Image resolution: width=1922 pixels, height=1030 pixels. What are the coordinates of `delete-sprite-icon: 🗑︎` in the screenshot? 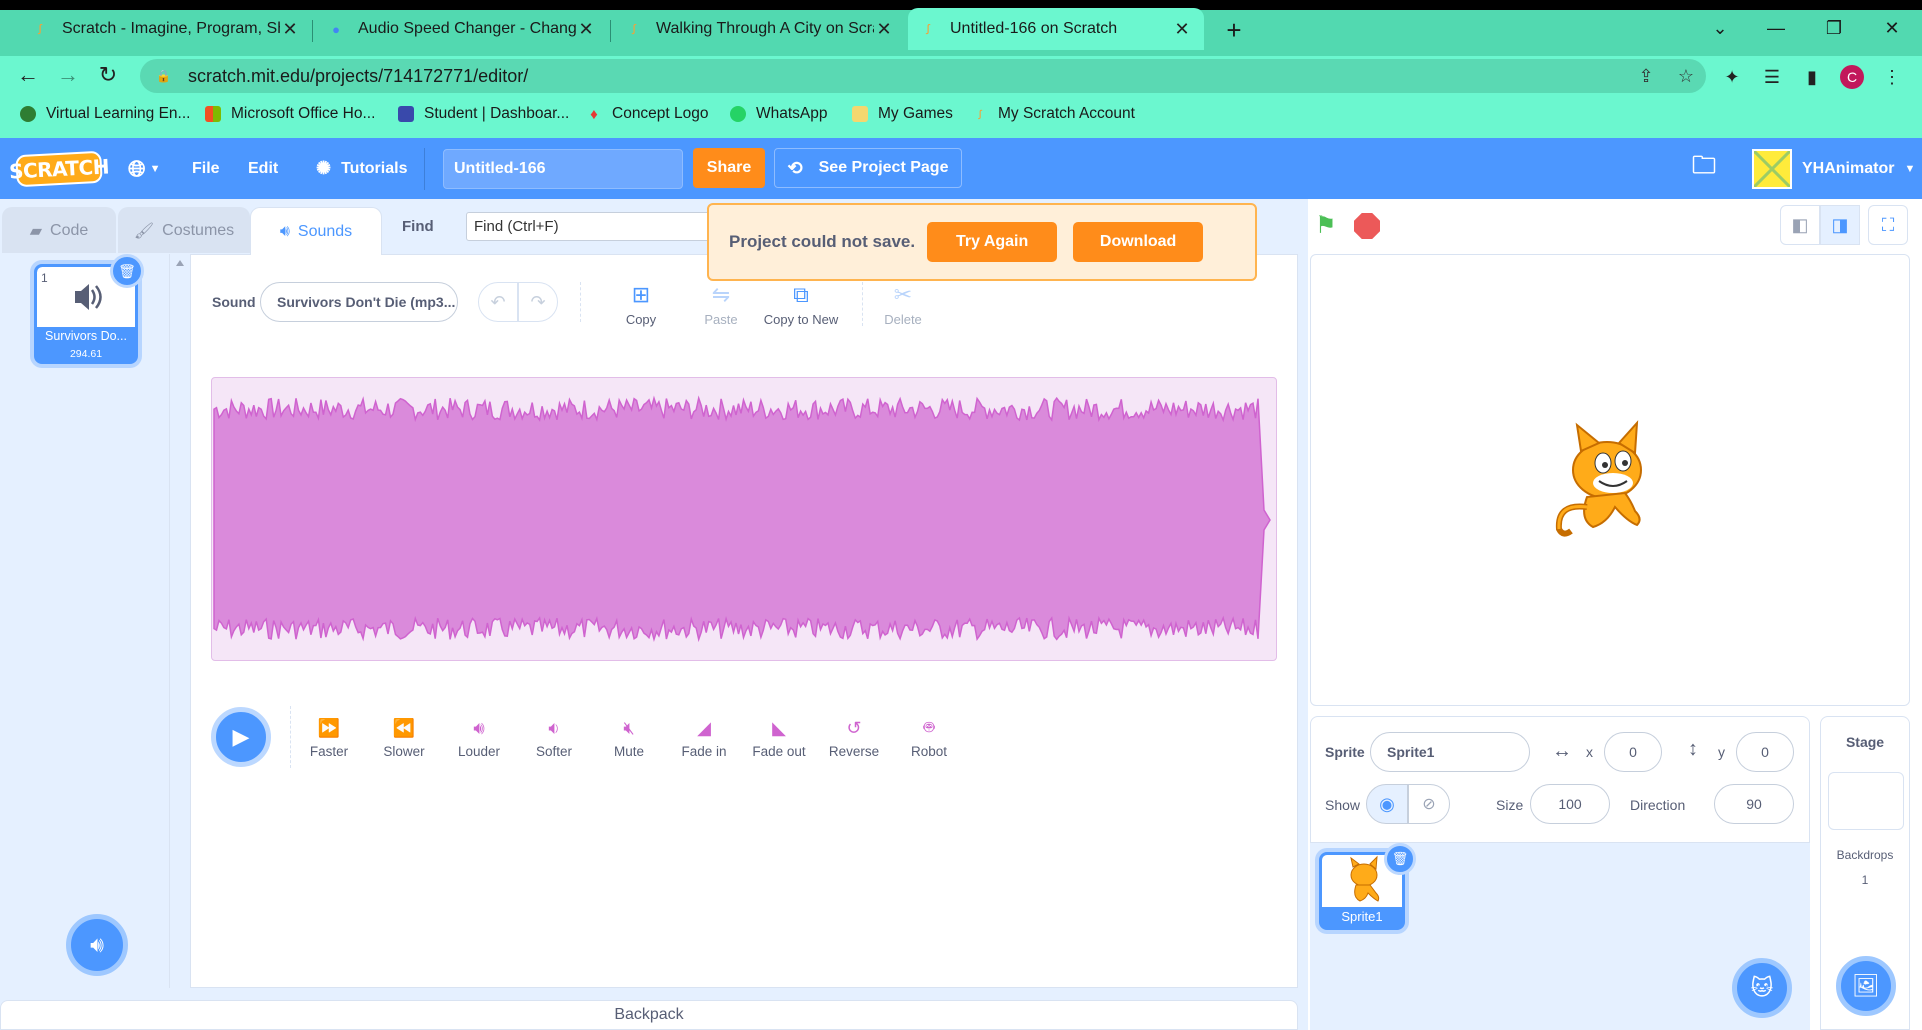 It's located at (1400, 859).